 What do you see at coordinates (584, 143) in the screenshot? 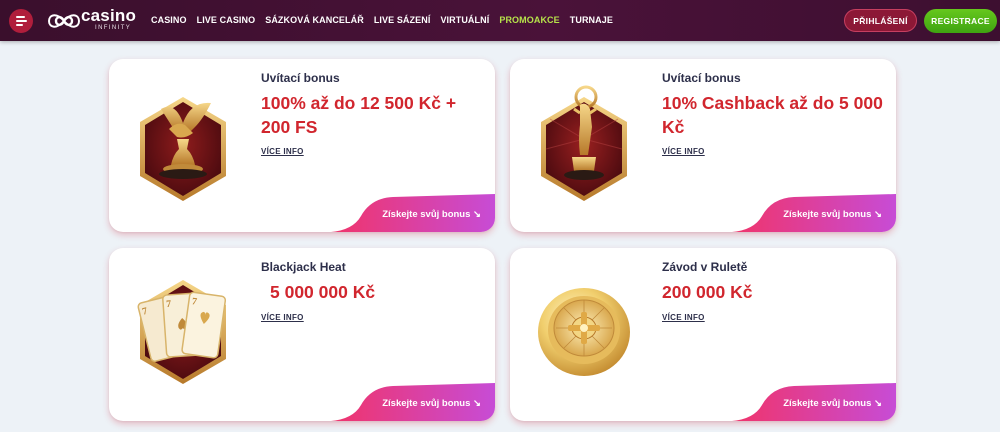
I see `golden-statue-trophy-icon` at bounding box center [584, 143].